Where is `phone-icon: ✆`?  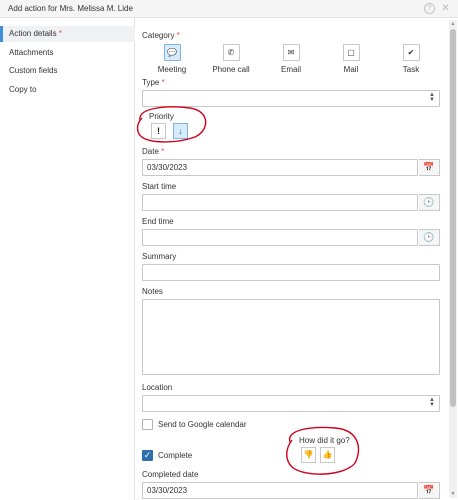
phone-icon: ✆ is located at coordinates (231, 52).